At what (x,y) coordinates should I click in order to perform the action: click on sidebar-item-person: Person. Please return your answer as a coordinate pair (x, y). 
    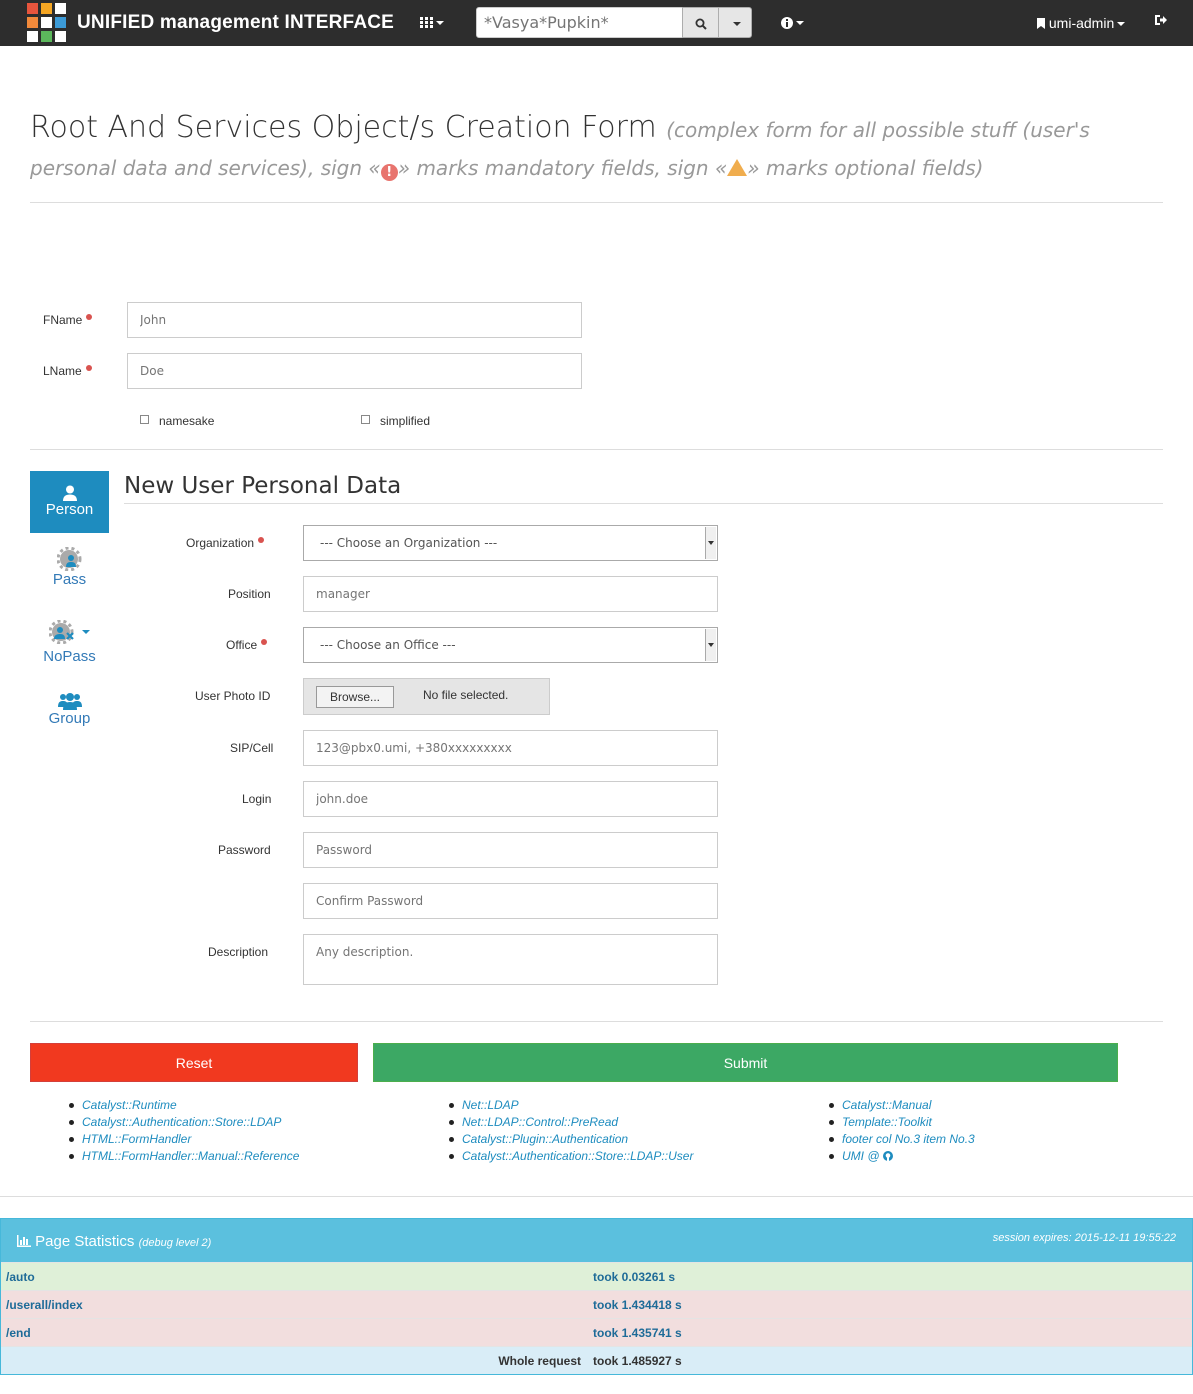
    Looking at the image, I should click on (69, 502).